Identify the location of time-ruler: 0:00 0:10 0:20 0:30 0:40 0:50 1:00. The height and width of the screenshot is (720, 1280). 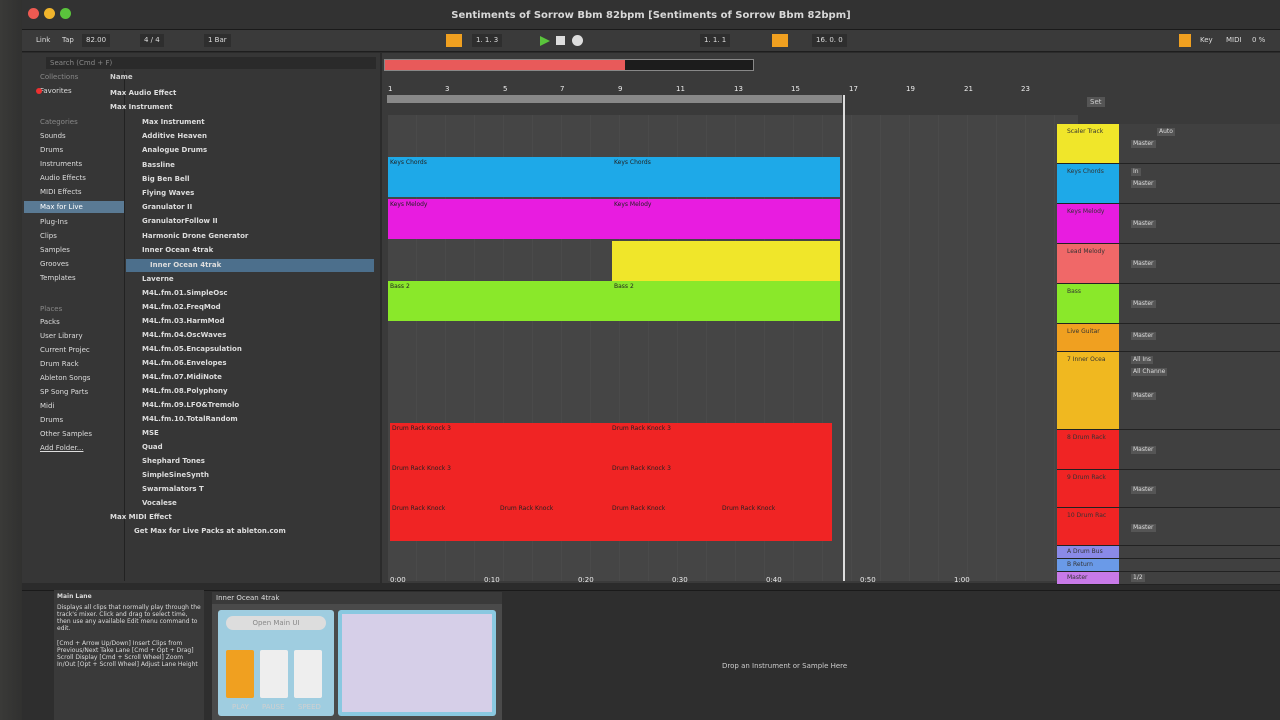
(735, 581).